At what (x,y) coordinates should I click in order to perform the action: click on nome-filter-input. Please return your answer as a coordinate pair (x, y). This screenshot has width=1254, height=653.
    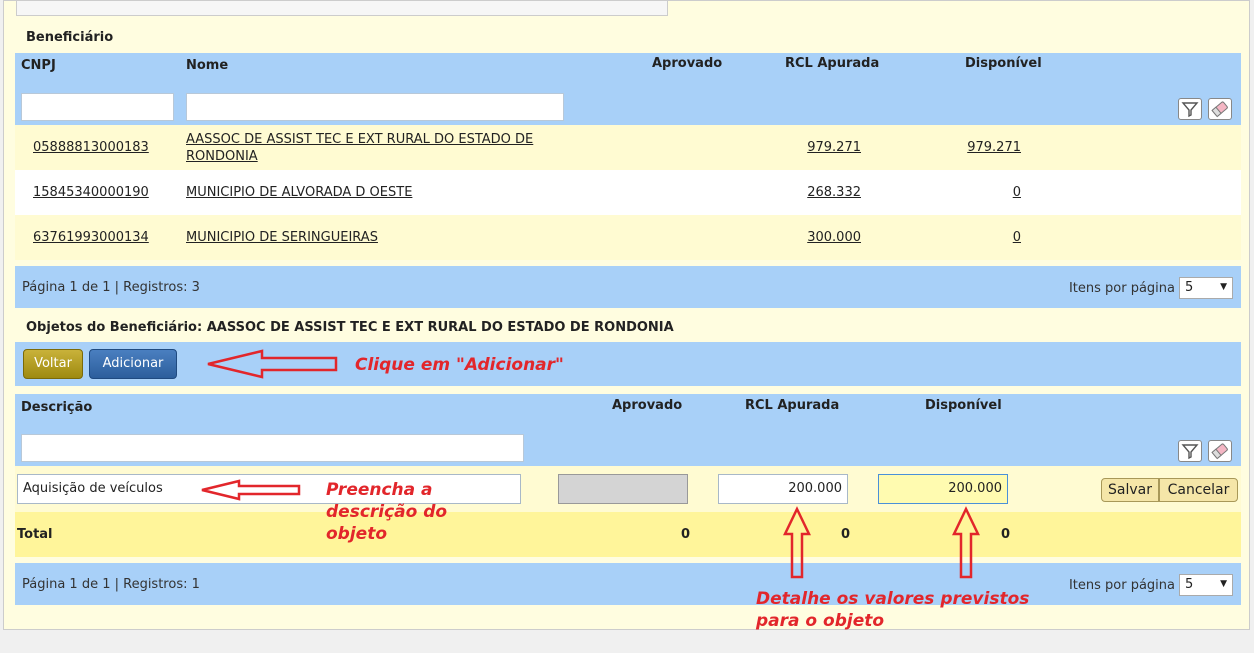
    Looking at the image, I should click on (375, 107).